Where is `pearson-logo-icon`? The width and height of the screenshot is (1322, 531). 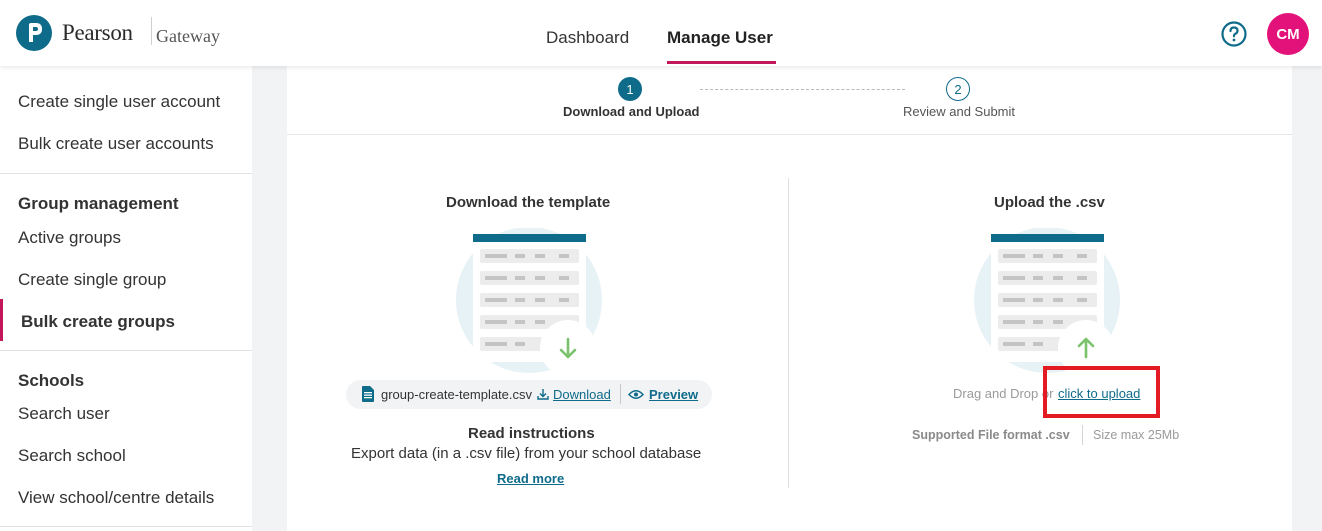
pearson-logo-icon is located at coordinates (34, 33).